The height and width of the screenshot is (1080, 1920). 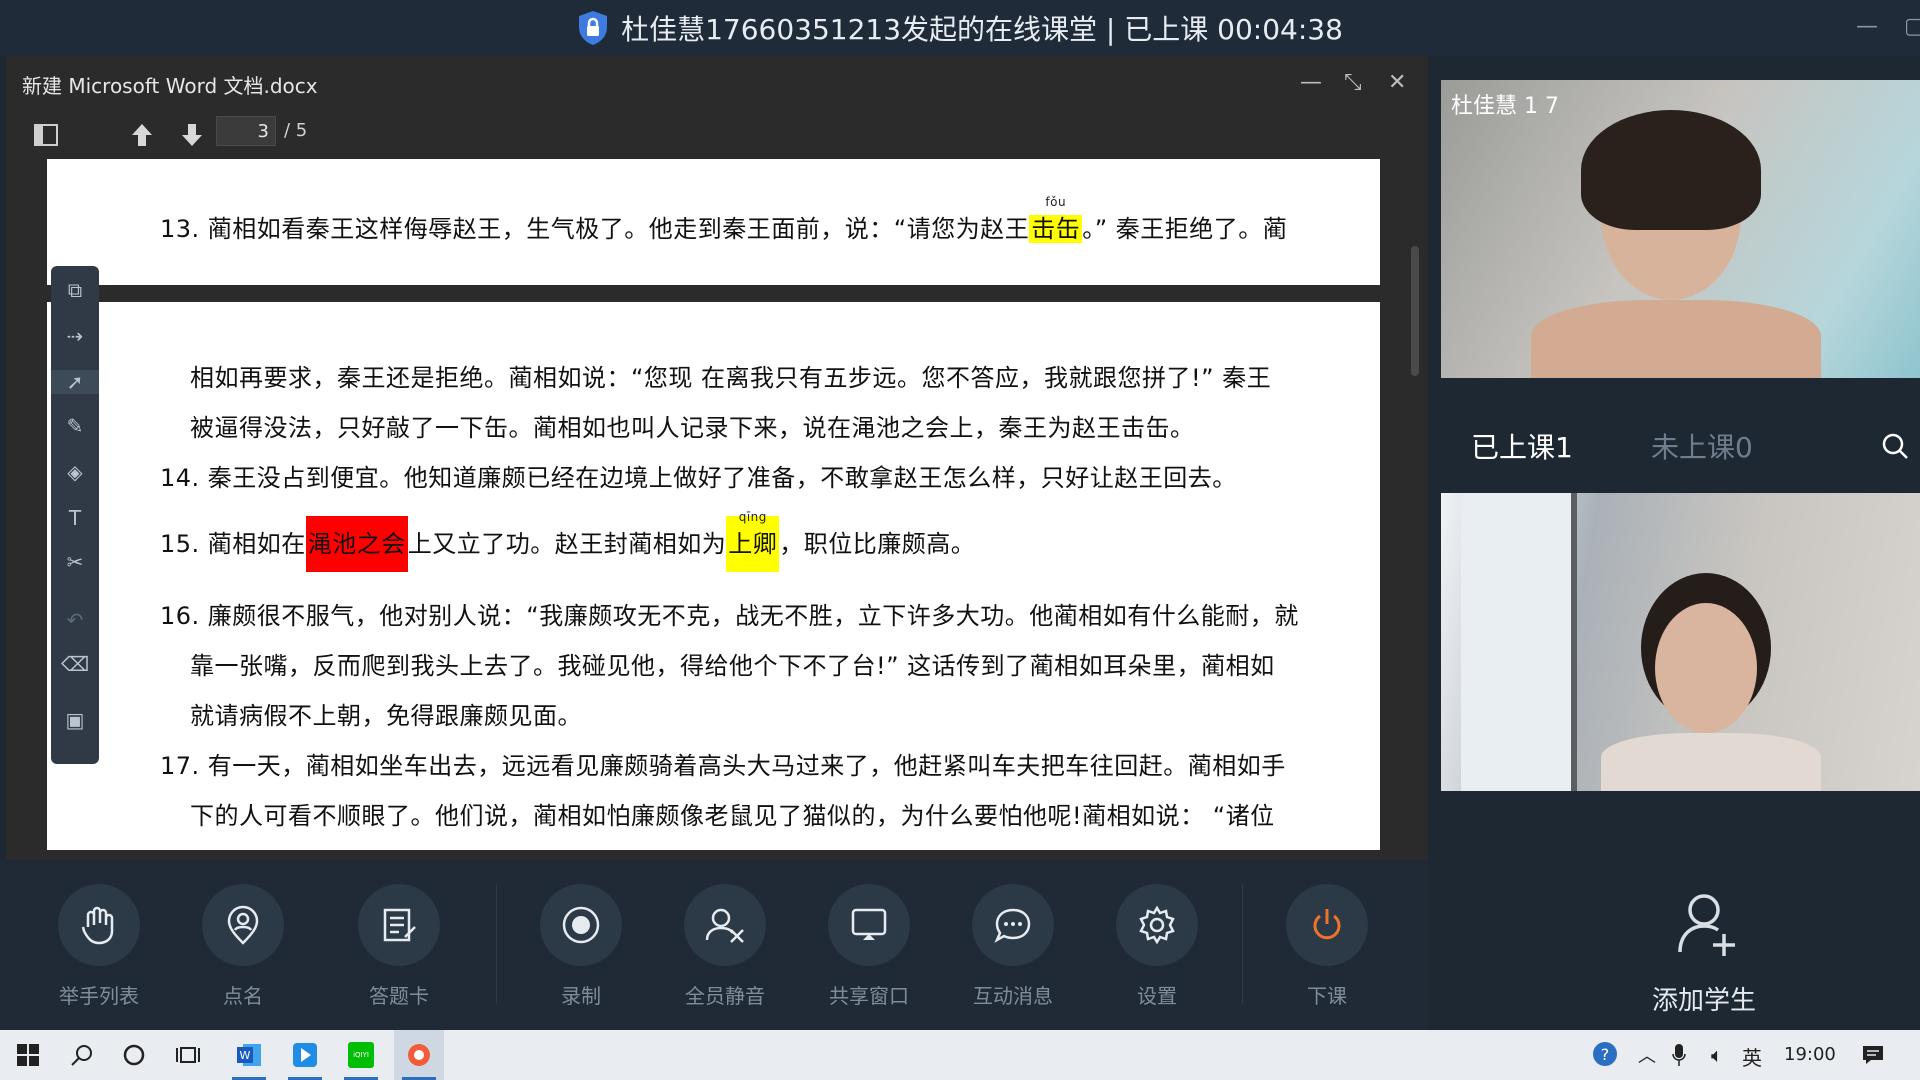 I want to click on mute-all-button: 全员静音, so click(x=725, y=946).